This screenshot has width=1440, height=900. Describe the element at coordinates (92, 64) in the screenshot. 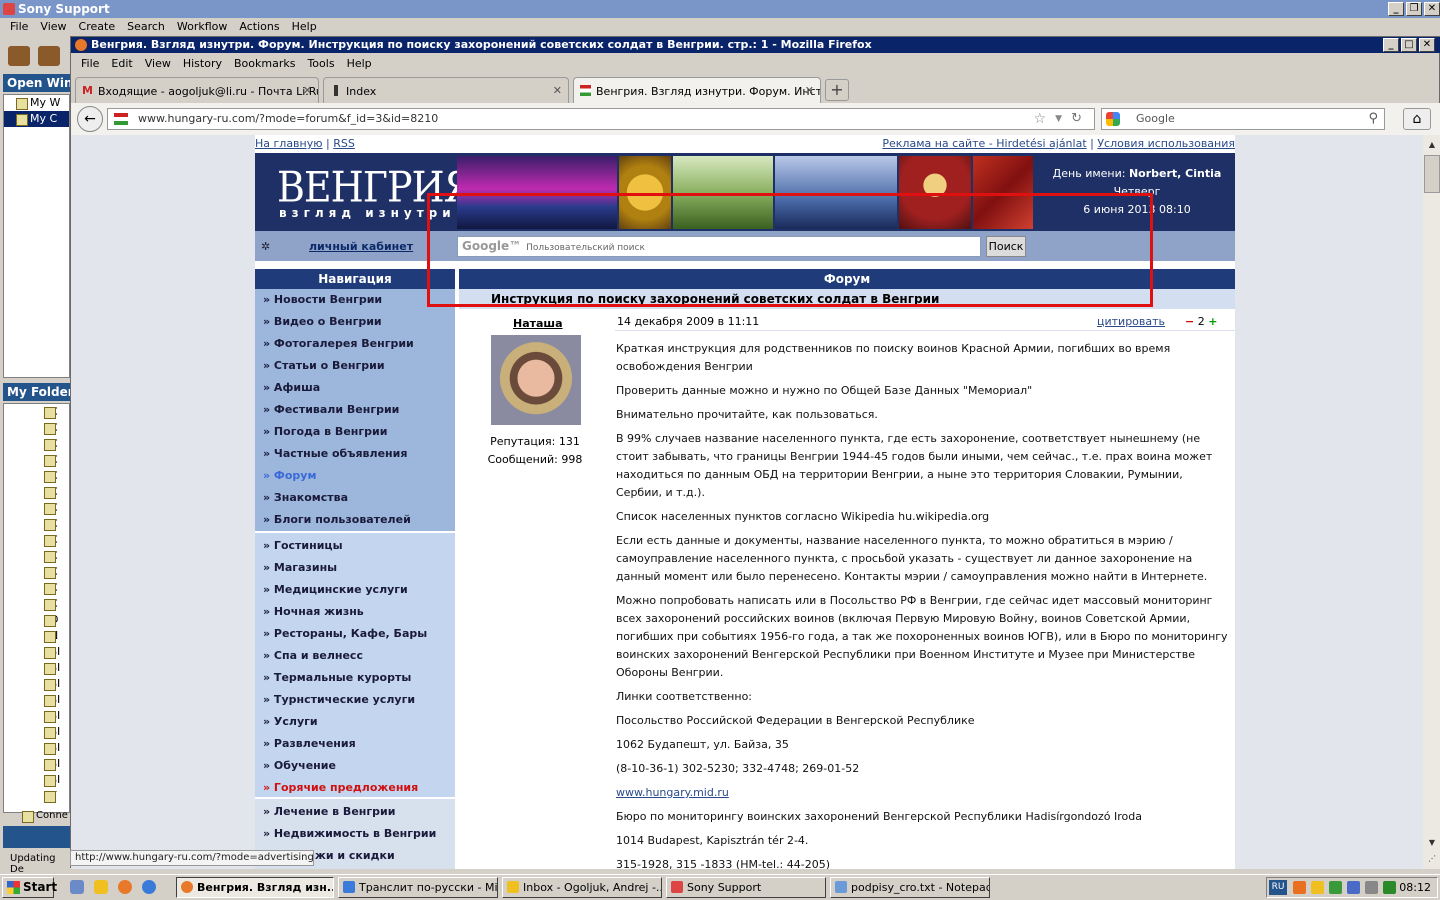

I see `menu-file: File` at that location.